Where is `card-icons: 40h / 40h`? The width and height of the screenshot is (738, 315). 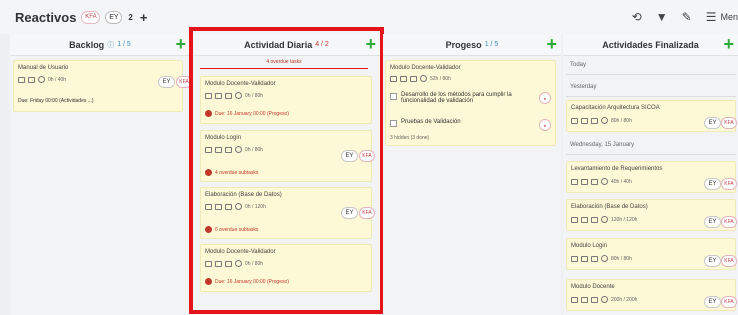
card-icons: 40h / 40h is located at coordinates (601, 181).